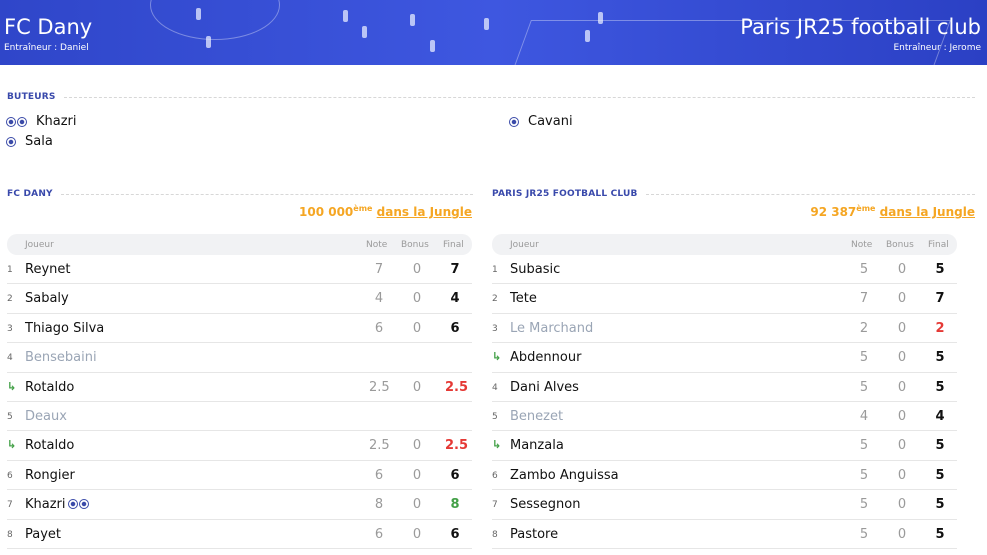 Image resolution: width=987 pixels, height=555 pixels. I want to click on table-row: 3 Thiago Silva 6 0 6, so click(239, 329).